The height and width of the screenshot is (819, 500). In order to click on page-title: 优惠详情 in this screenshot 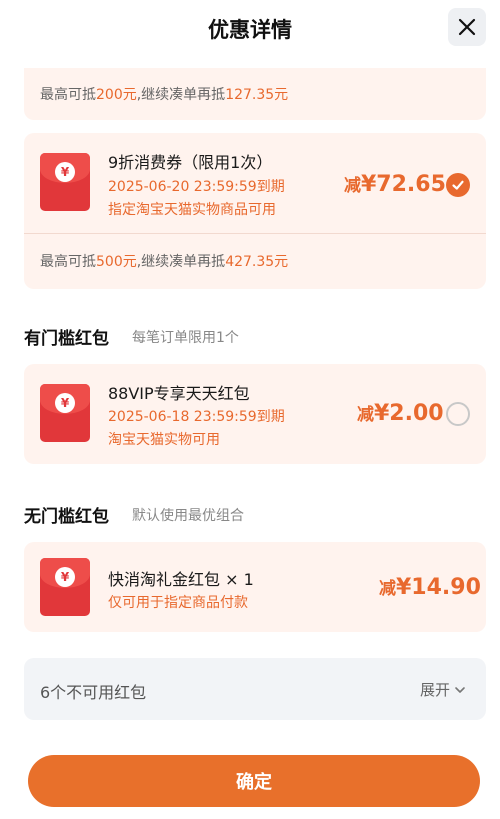, I will do `click(250, 30)`.